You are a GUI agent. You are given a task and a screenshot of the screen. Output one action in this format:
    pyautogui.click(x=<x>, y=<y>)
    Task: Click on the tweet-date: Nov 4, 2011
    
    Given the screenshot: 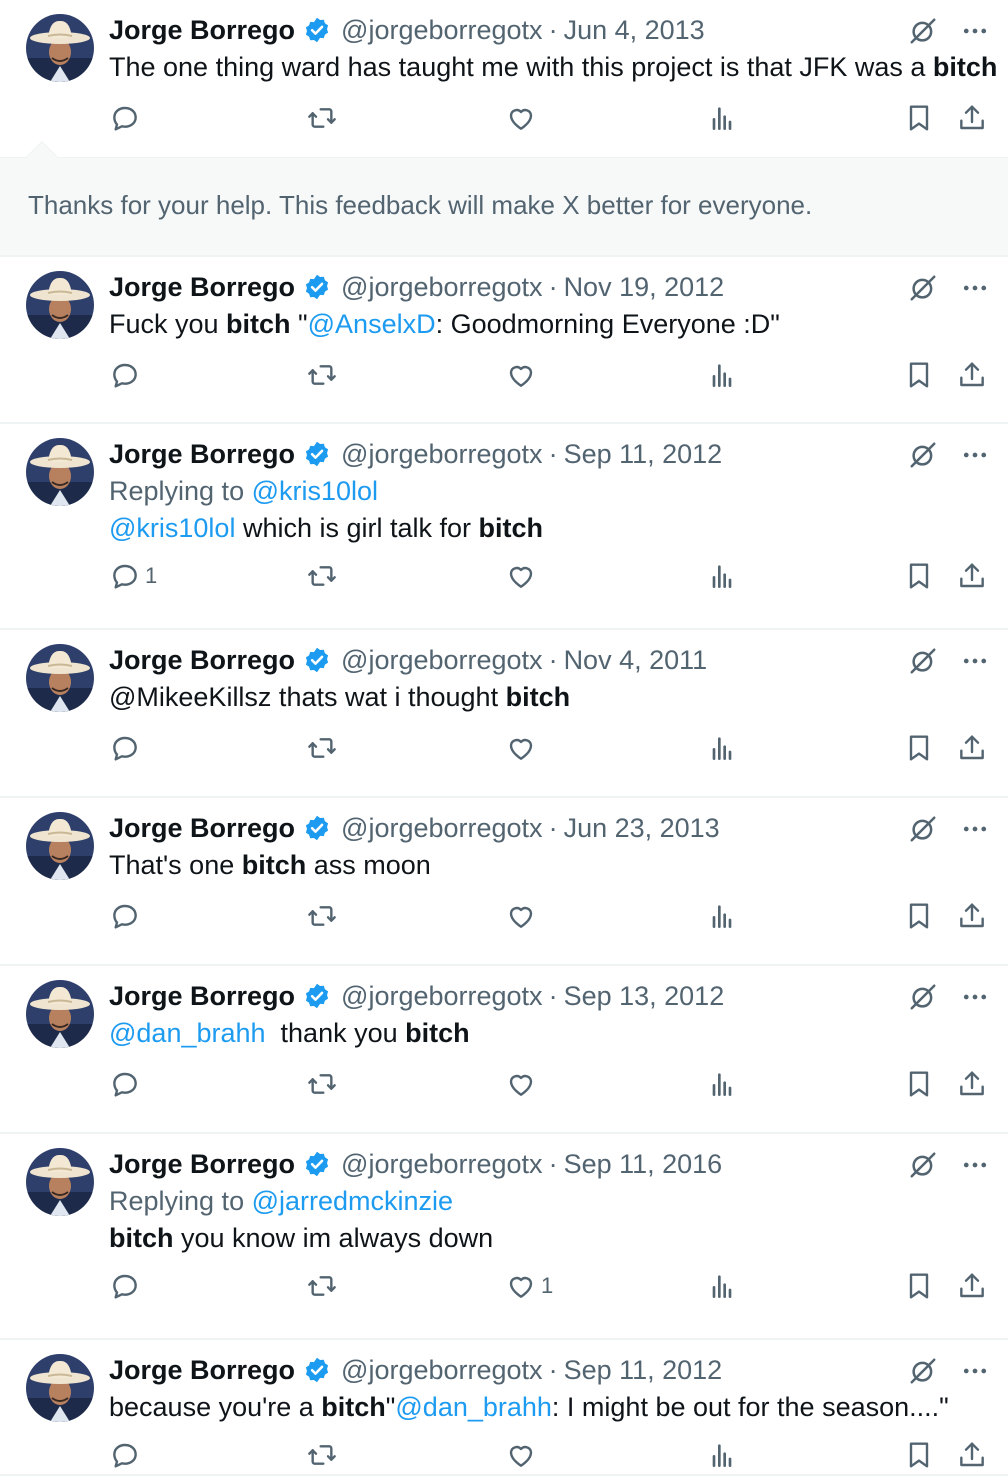 What is the action you would take?
    pyautogui.click(x=636, y=660)
    